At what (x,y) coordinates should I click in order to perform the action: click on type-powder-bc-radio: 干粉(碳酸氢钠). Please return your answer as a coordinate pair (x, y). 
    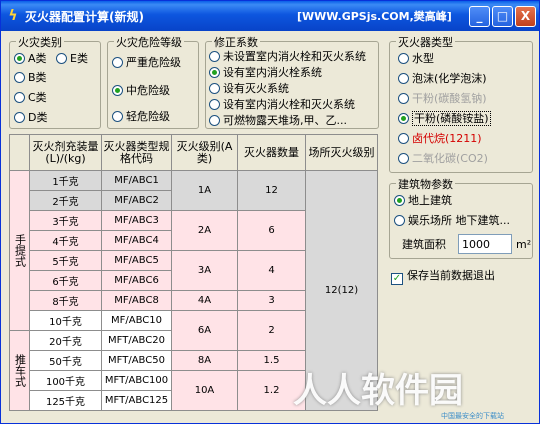
    Looking at the image, I should click on (442, 99).